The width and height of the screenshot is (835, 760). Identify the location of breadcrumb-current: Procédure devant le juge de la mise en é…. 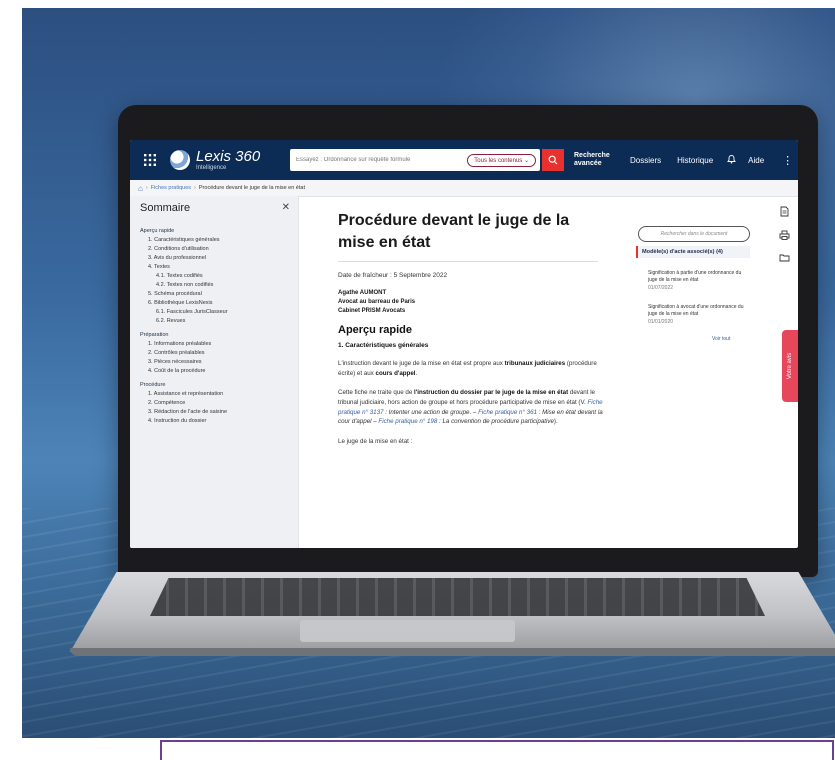
(251, 188).